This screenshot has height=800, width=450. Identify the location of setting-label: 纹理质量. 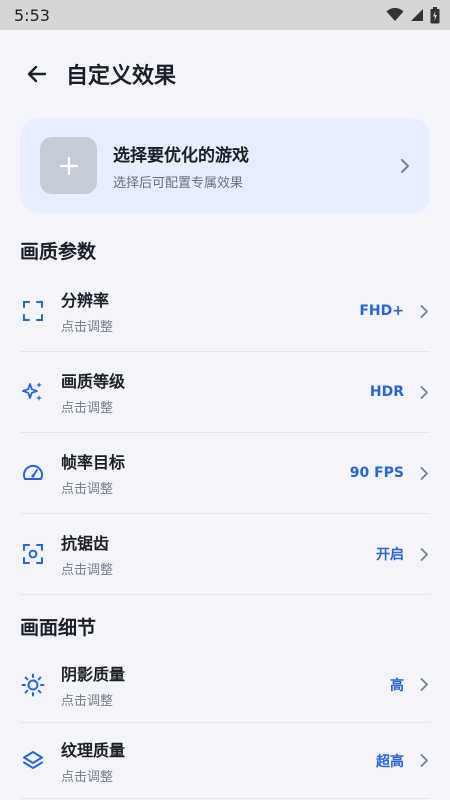
(93, 750).